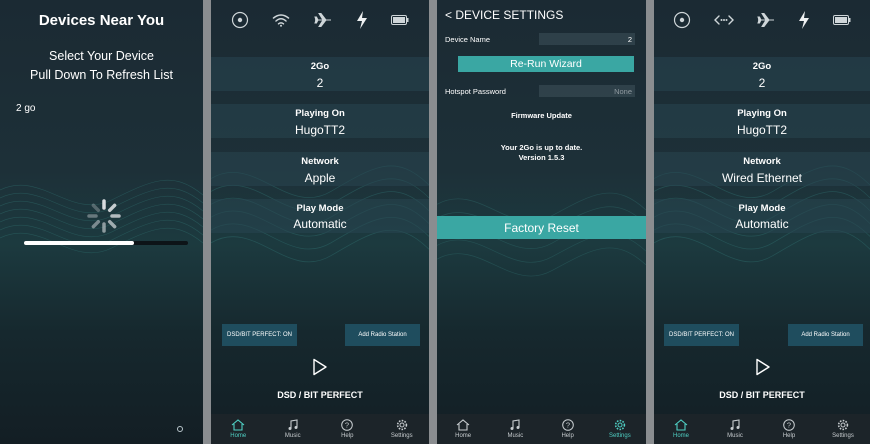 This screenshot has width=870, height=444. I want to click on refresh-progress-bar, so click(106, 243).